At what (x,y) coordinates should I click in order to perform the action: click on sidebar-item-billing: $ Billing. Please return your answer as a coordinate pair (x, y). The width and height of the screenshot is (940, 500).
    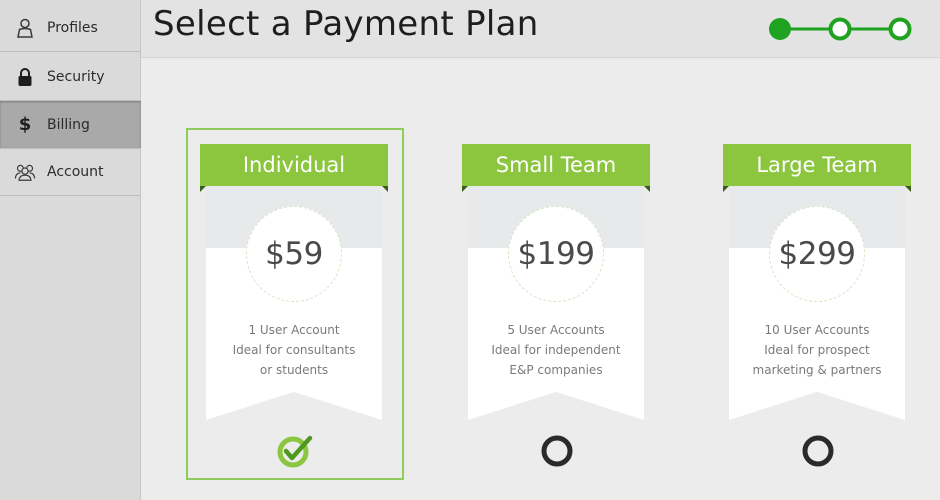
    Looking at the image, I should click on (70, 125).